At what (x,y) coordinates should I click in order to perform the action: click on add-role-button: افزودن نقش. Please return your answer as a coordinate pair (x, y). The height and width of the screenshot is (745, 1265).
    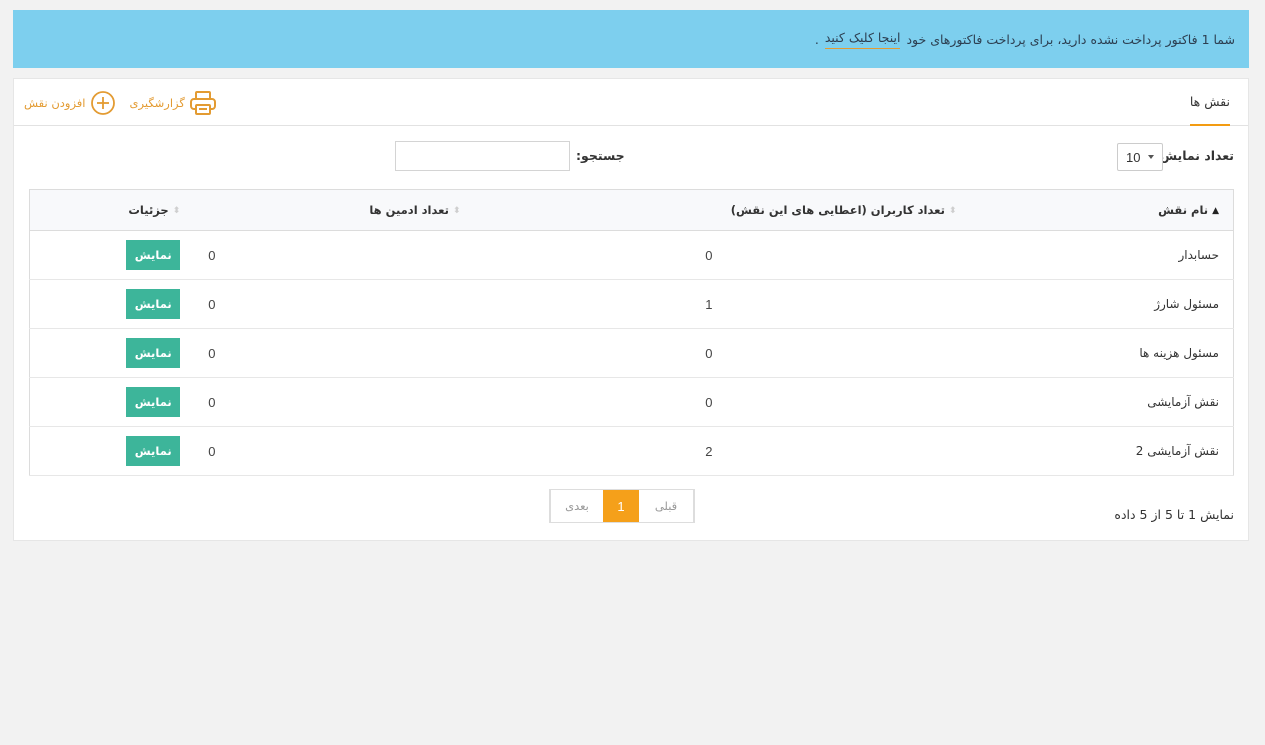
    Looking at the image, I should click on (70, 103).